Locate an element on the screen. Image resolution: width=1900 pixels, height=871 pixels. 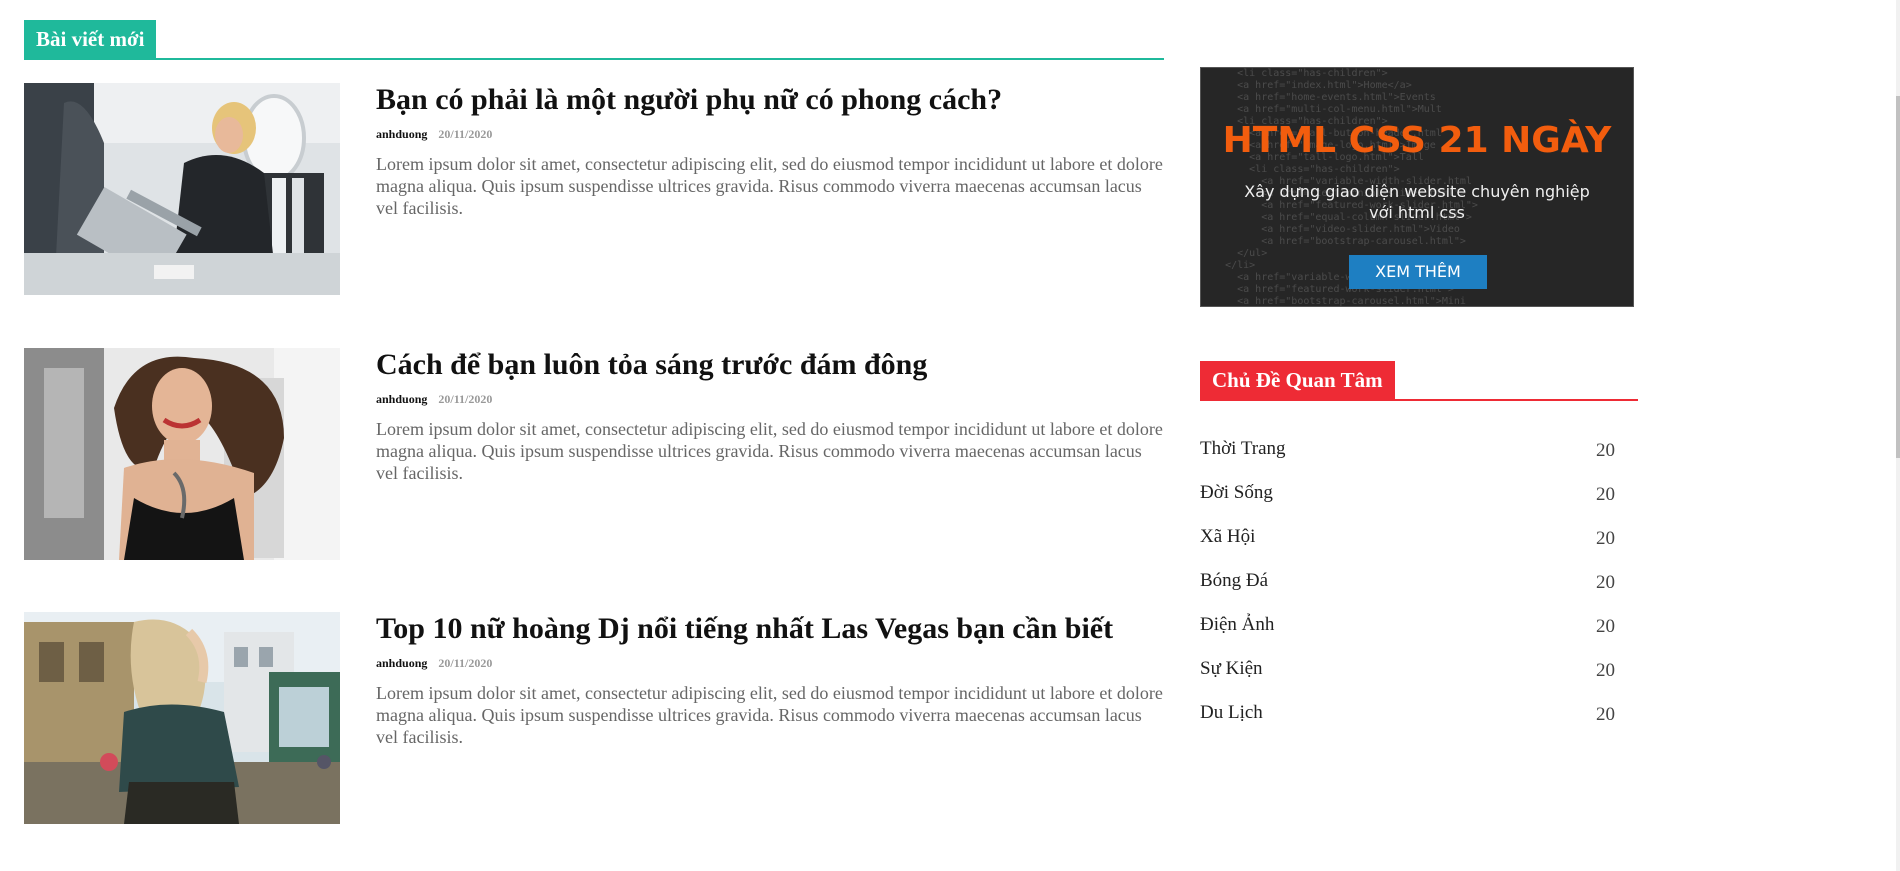
post-thumbnail-street-woman is located at coordinates (182, 718).